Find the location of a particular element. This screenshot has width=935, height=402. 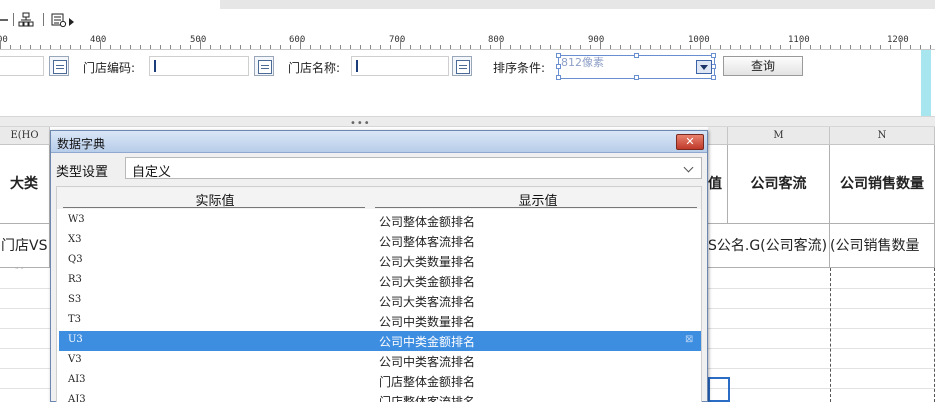

panel-splitter: ••• is located at coordinates (467, 122).